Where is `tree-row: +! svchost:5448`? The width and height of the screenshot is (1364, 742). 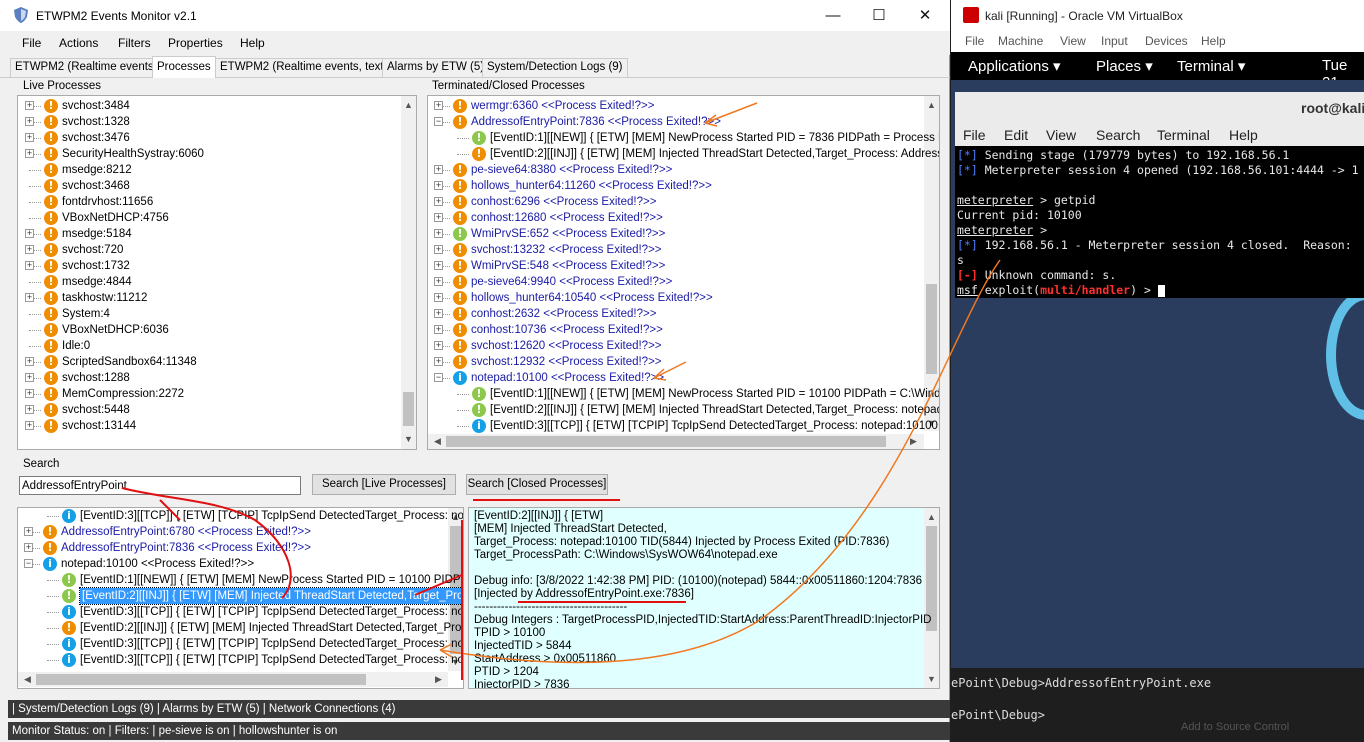 tree-row: +! svchost:5448 is located at coordinates (208, 410).